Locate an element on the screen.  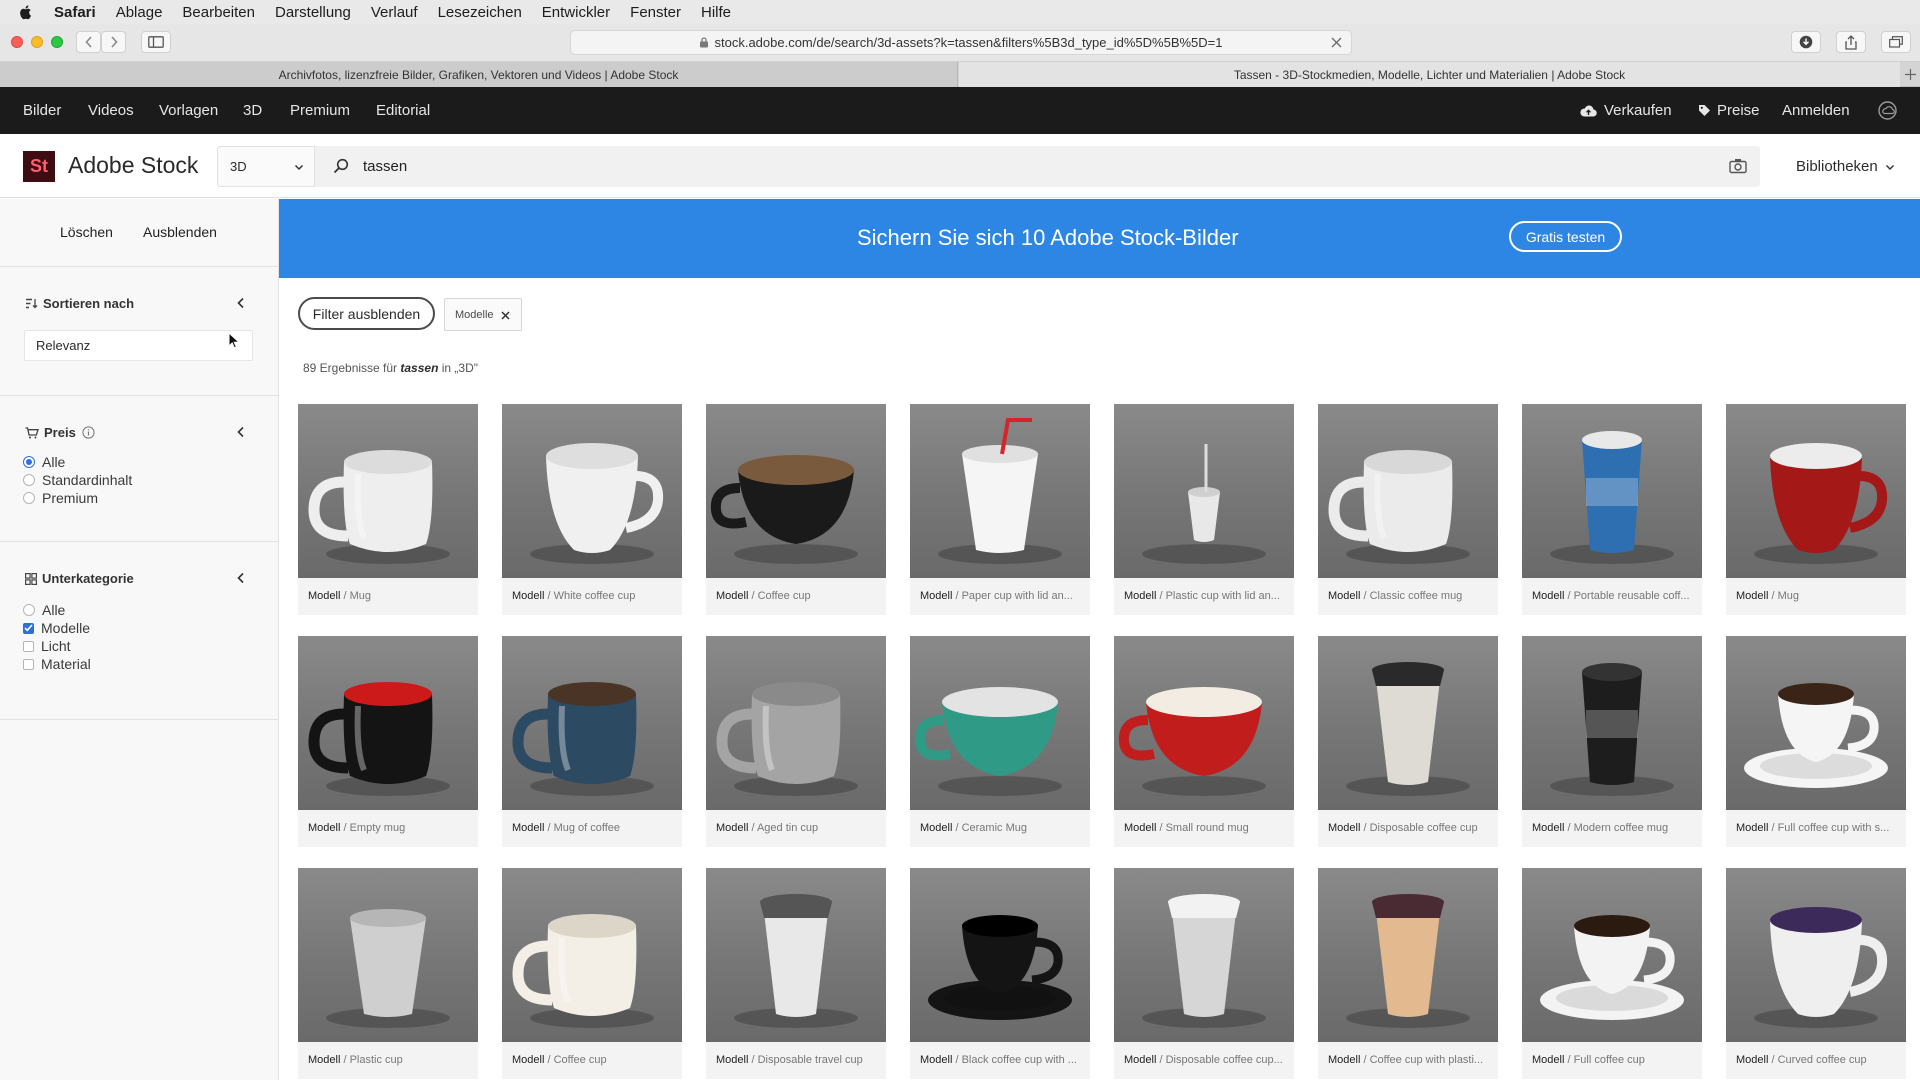
share-button is located at coordinates (1851, 42).